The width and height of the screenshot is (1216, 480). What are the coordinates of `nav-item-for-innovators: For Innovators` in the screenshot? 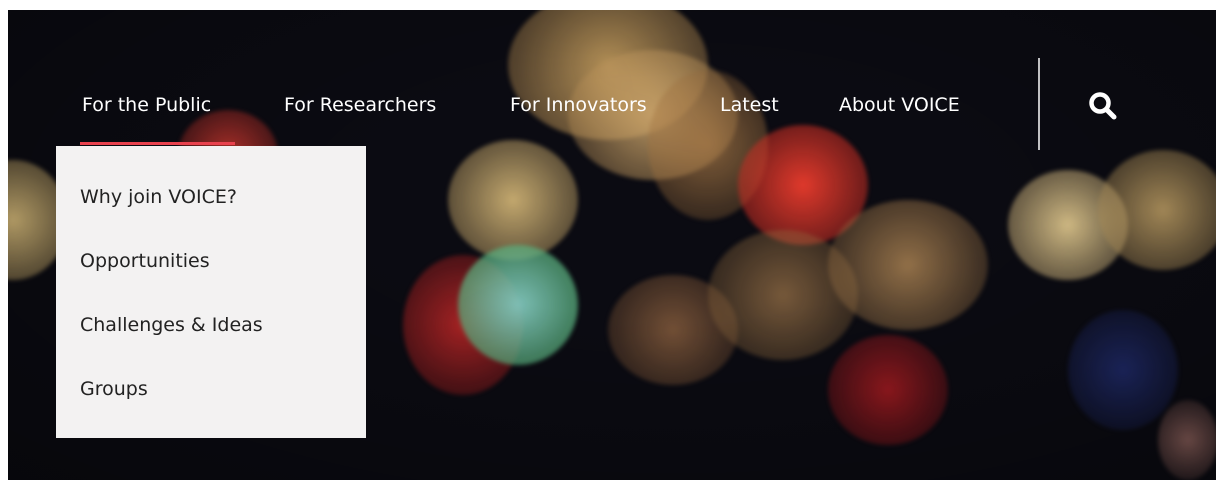 It's located at (578, 105).